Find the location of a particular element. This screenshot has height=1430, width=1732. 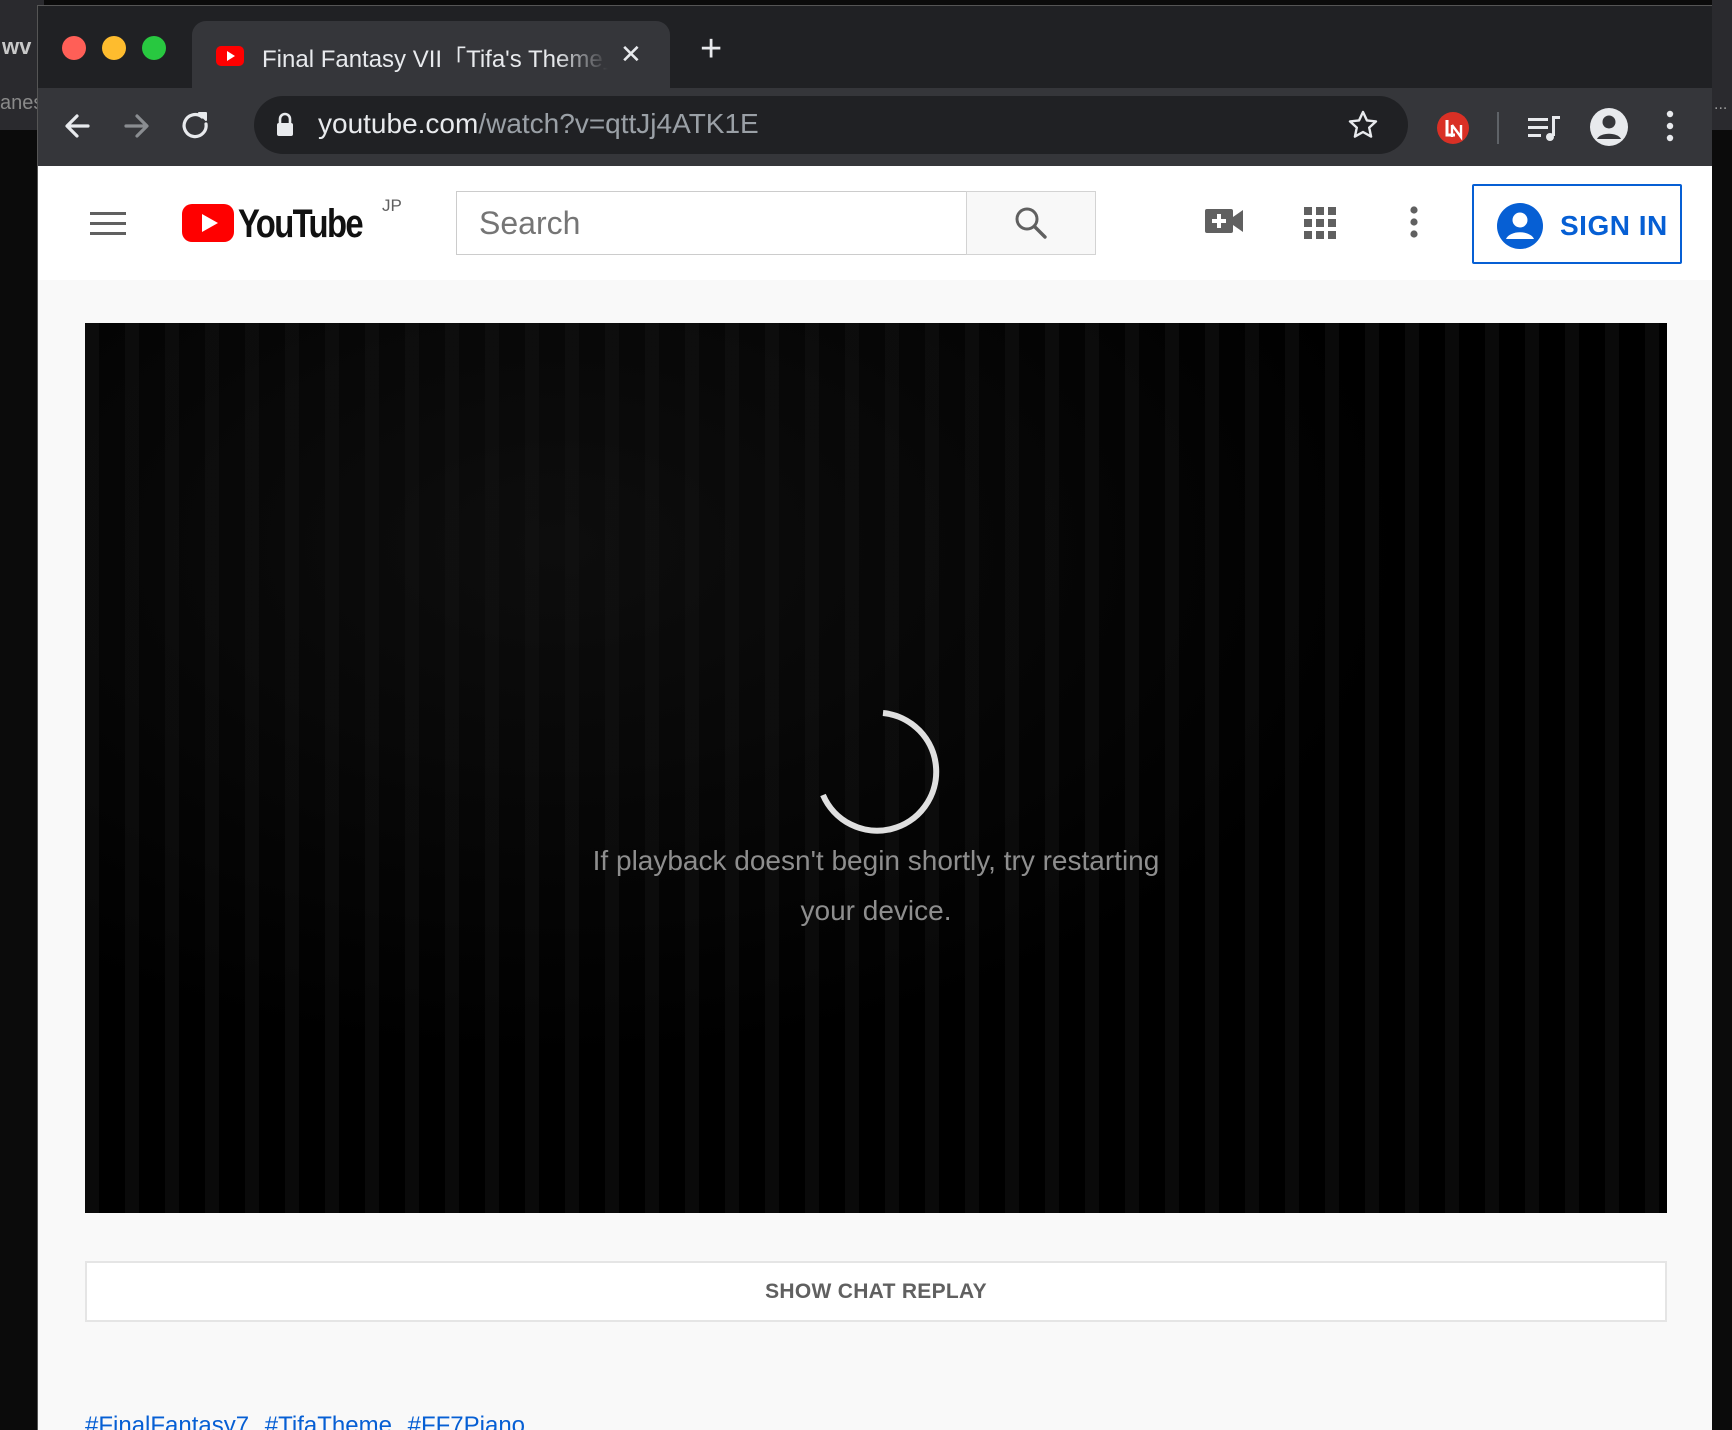

profile-icon is located at coordinates (1609, 127).